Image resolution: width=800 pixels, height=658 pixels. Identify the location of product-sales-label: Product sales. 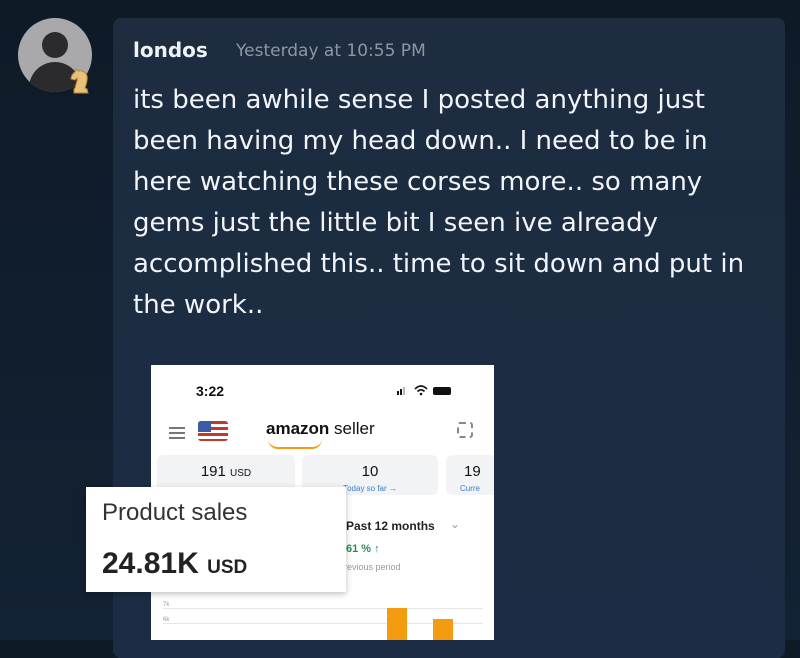
(175, 512).